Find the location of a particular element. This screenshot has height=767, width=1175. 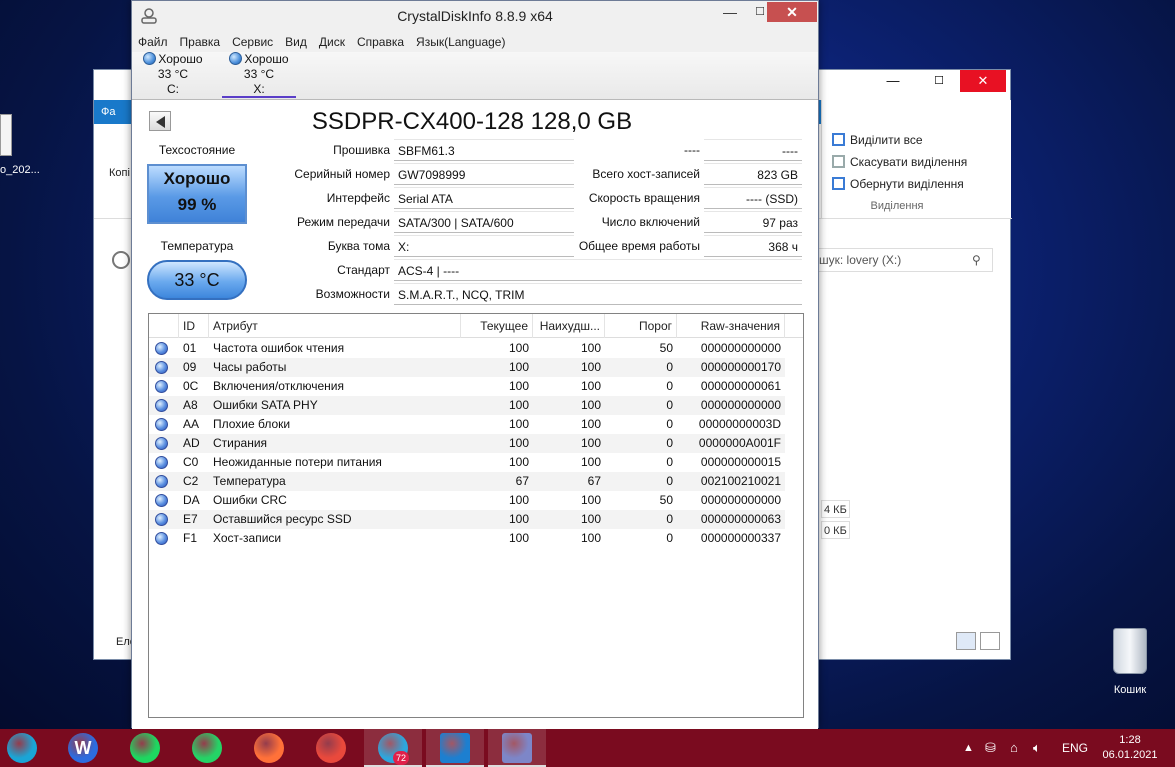

rotation-rate-label: Скорость вращения is located at coordinates (644, 198).